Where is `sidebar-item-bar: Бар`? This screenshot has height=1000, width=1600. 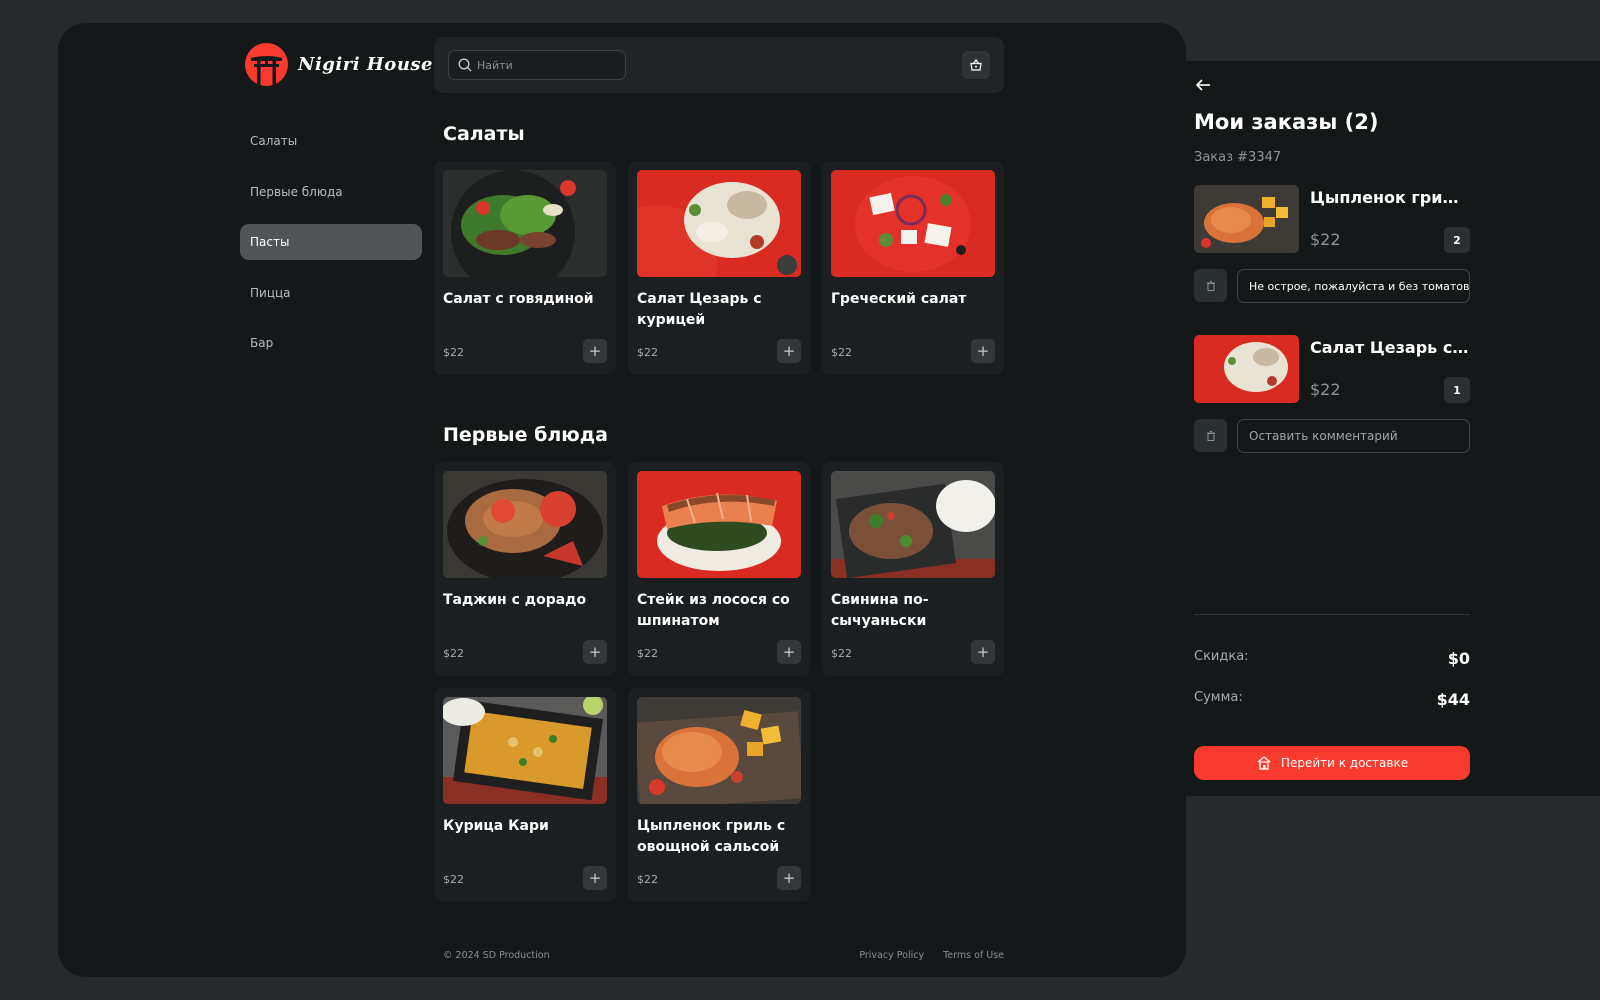 sidebar-item-bar: Бар is located at coordinates (331, 343).